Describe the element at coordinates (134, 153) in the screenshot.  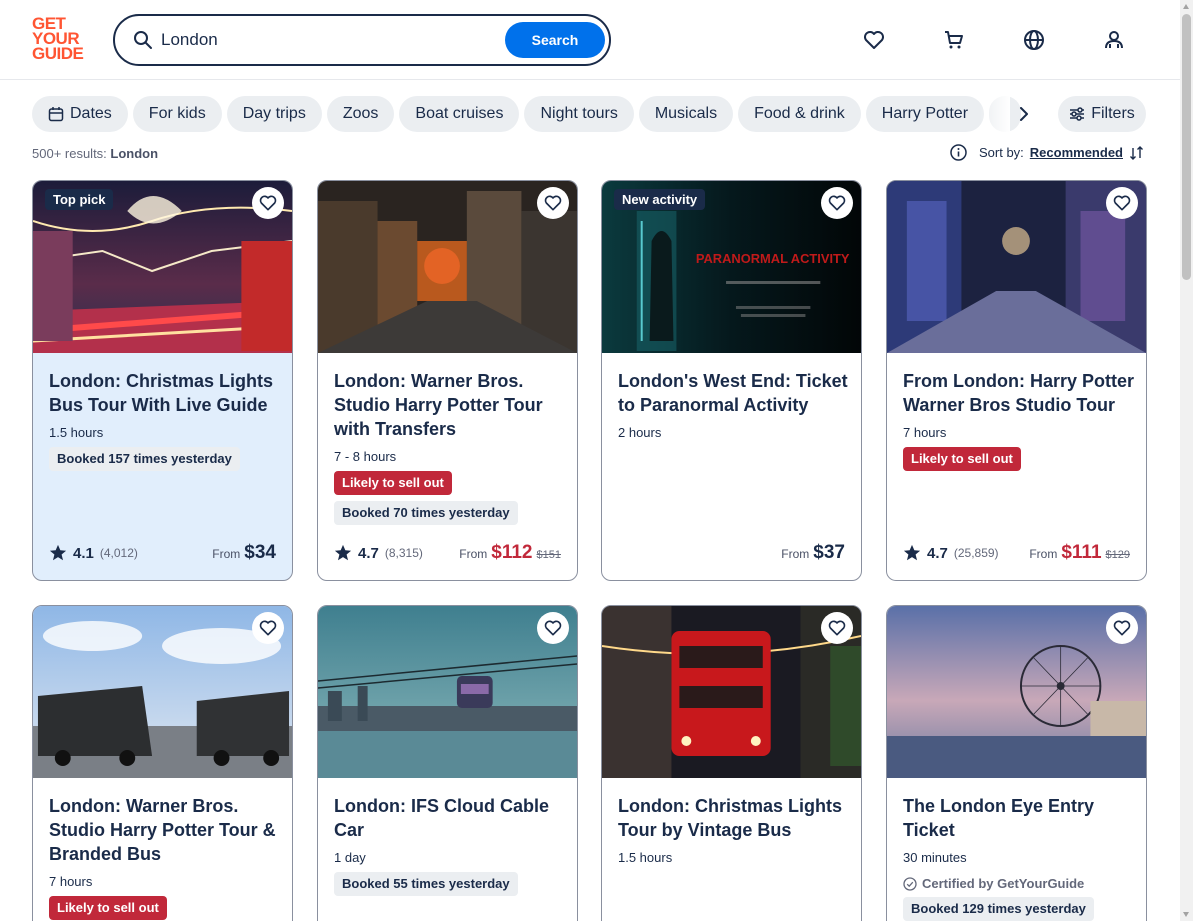
I see `results-query: London` at that location.